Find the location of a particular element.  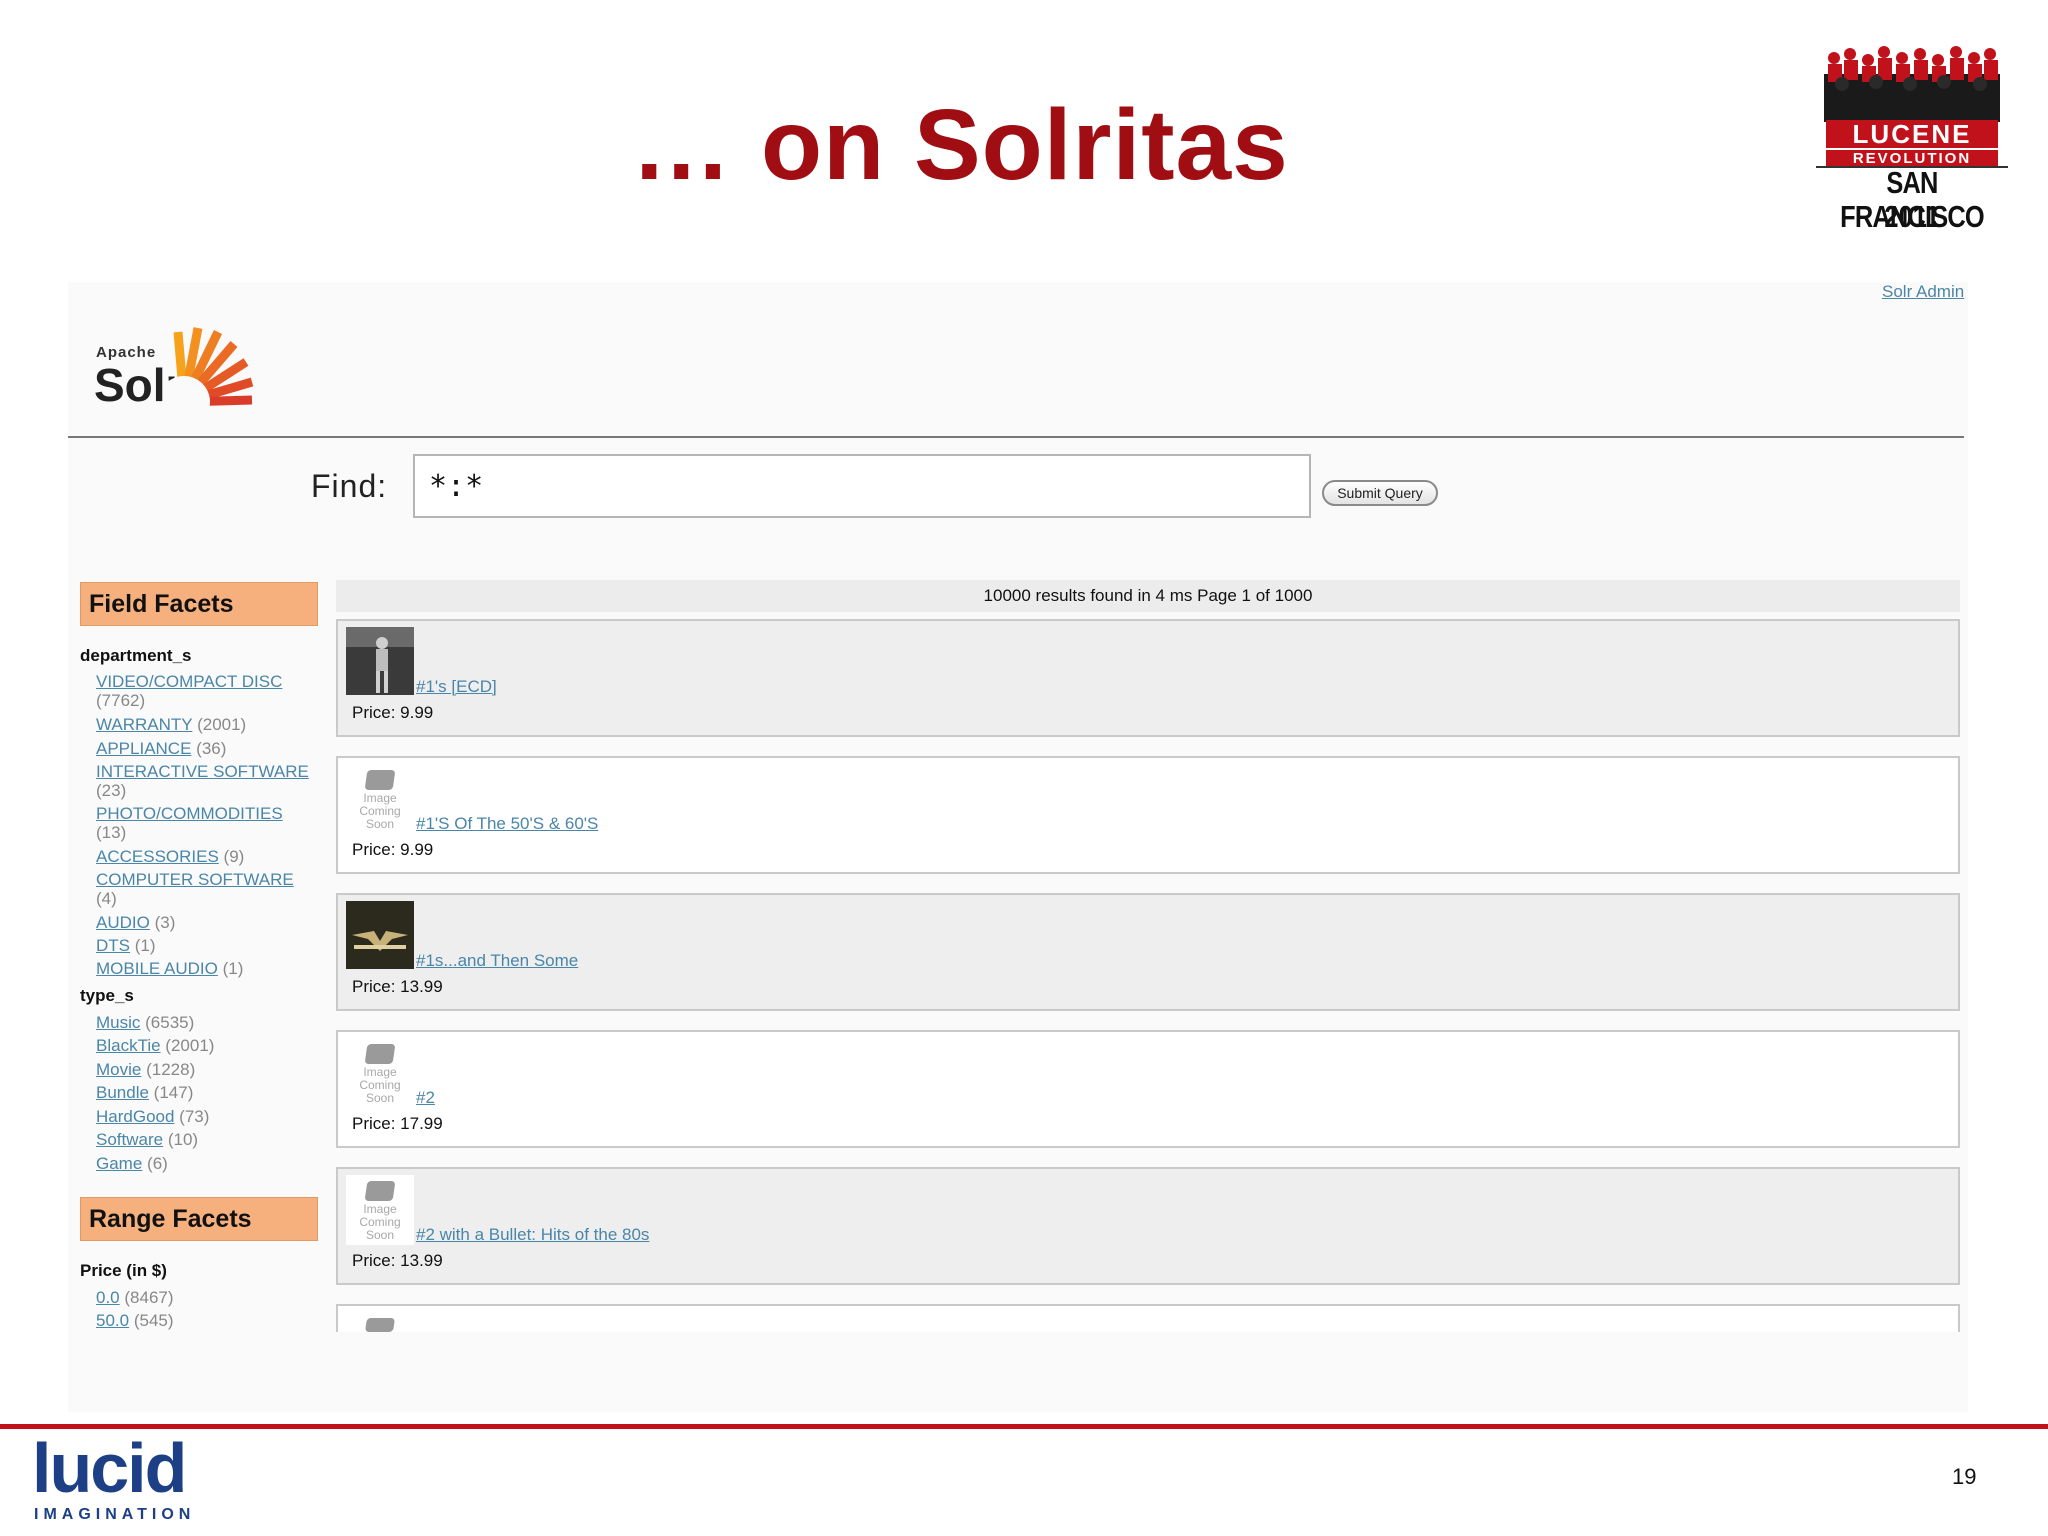

result-item: #1s...and Then Some Price: 13.99 is located at coordinates (1148, 952).